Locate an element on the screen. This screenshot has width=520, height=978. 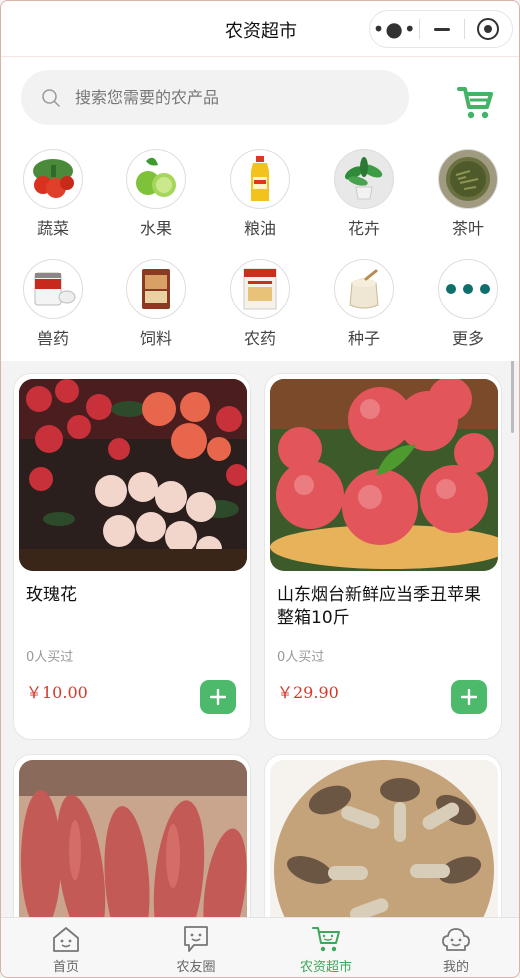
tab-community: 农友圈 is located at coordinates (196, 947).